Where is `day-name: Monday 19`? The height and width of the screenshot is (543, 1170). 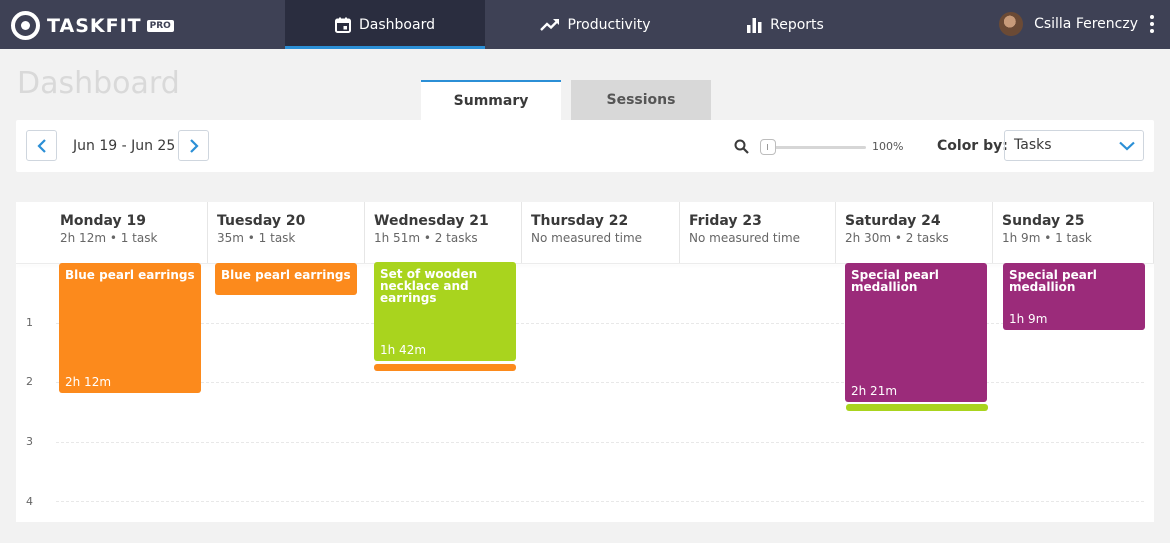
day-name: Monday 19 is located at coordinates (103, 221).